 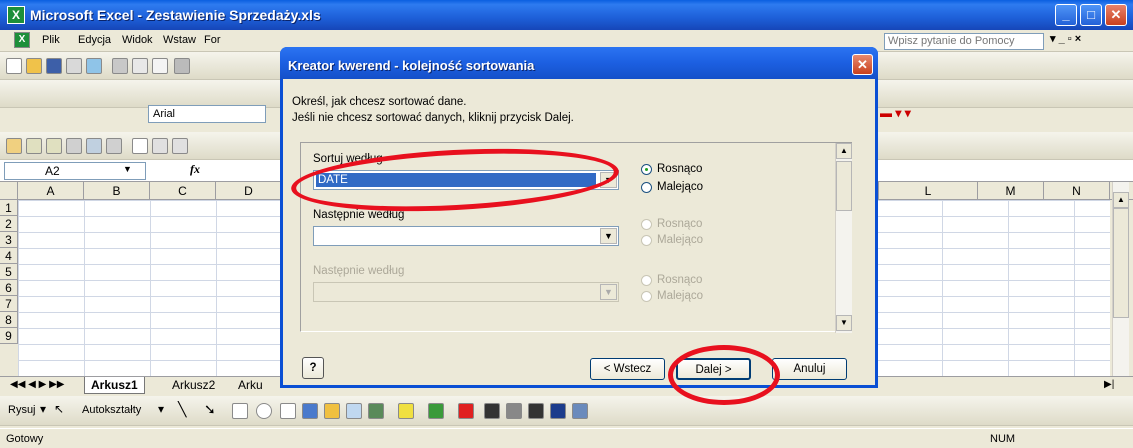 I want to click on arrow-icon: ➘, so click(x=210, y=409).